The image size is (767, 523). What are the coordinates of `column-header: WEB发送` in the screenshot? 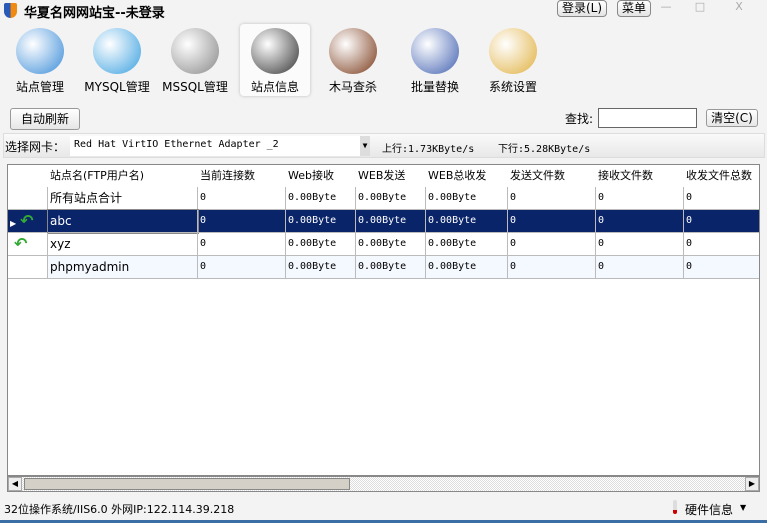 It's located at (382, 175).